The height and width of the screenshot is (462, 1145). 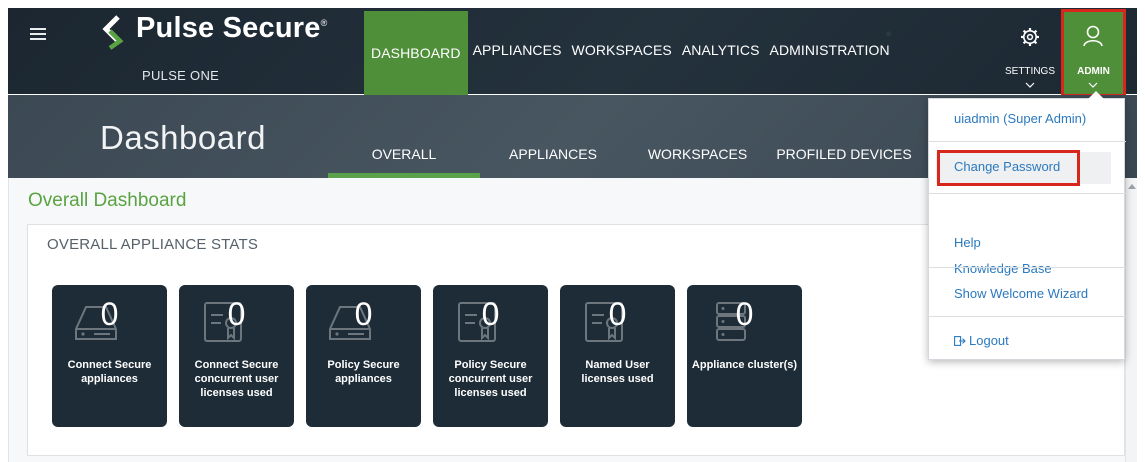 I want to click on stat-tile-connect-secure-appliances: 0 Connect Secure appliances, so click(x=109, y=356).